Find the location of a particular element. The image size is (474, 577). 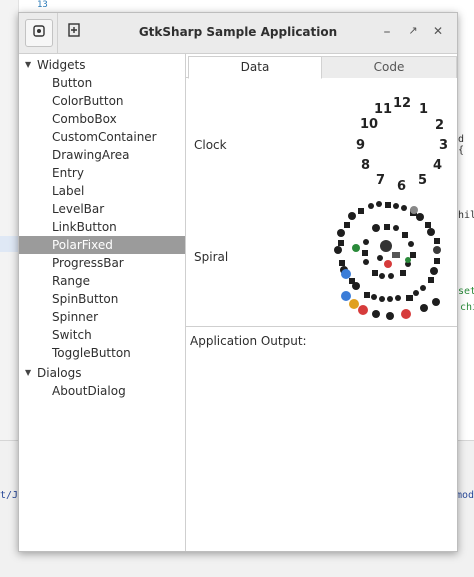

tree-item-togglebutton: ToggleButton is located at coordinates (102, 353).